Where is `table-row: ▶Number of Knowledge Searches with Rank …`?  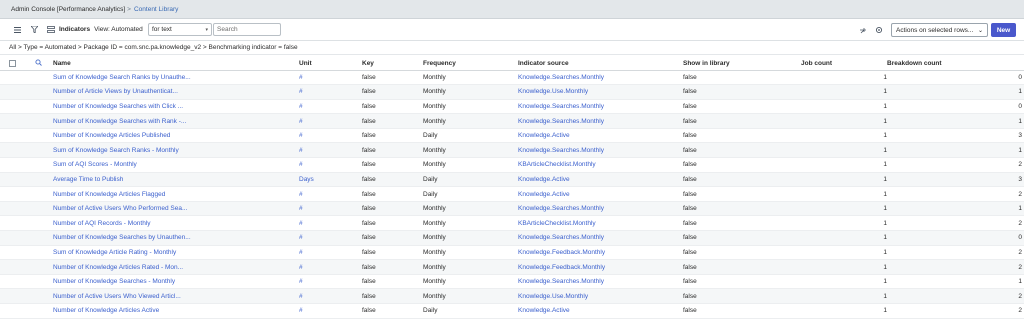 table-row: ▶Number of Knowledge Searches with Rank … is located at coordinates (512, 121).